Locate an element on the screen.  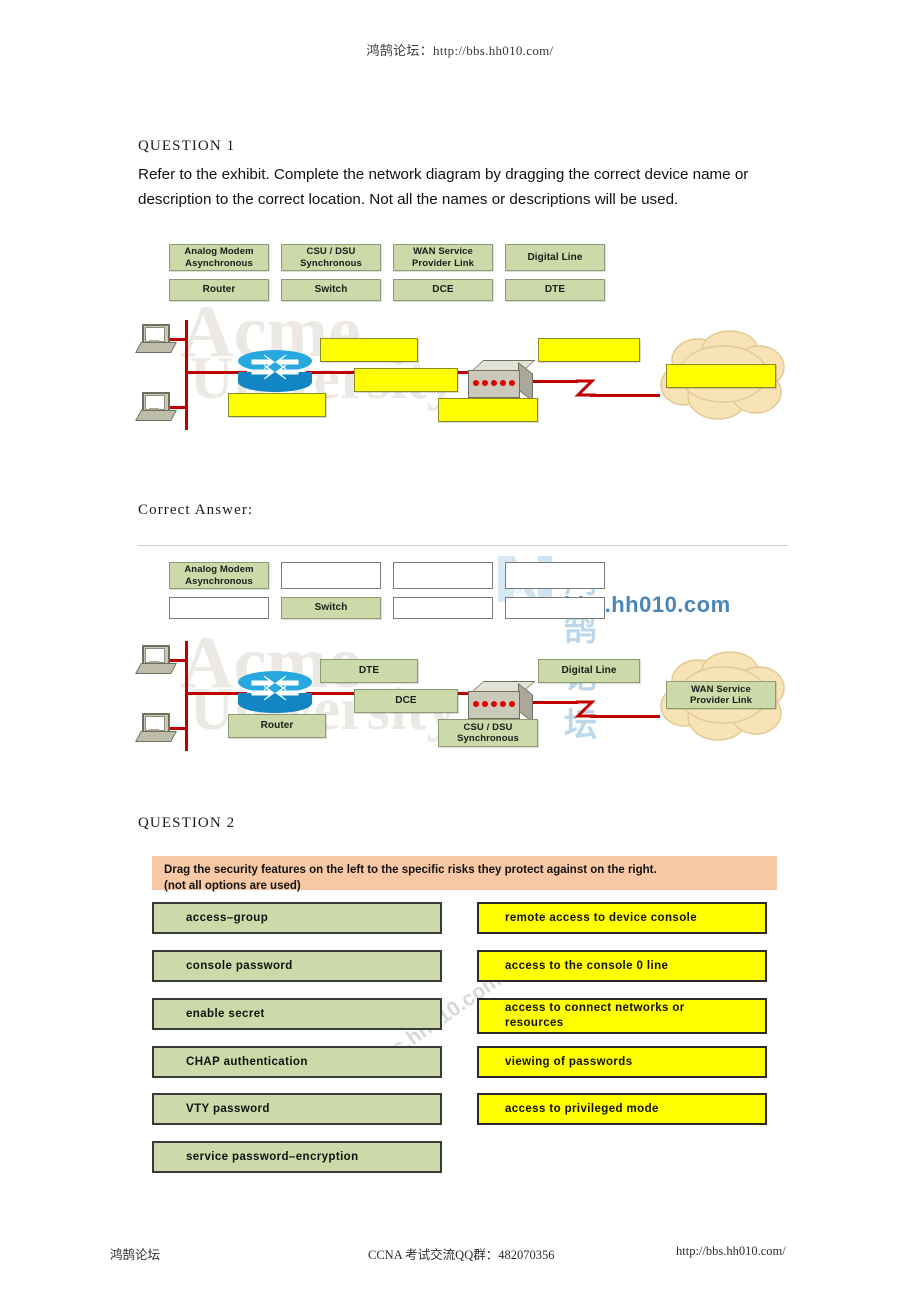
instruction-line-2: (not all options are used) is located at coordinates (232, 886).